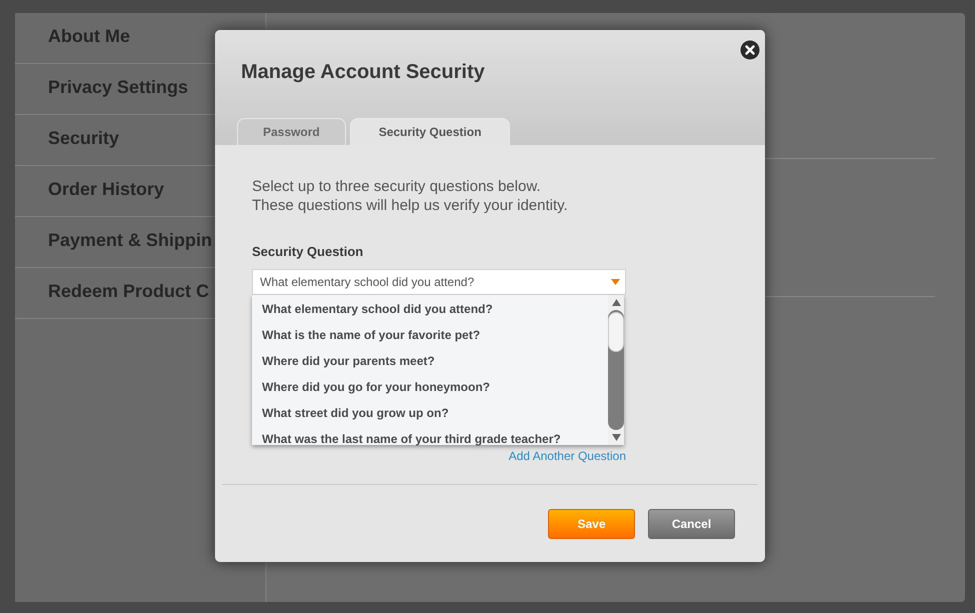 This screenshot has width=975, height=613. What do you see at coordinates (616, 437) in the screenshot?
I see `scroll-down-icon` at bounding box center [616, 437].